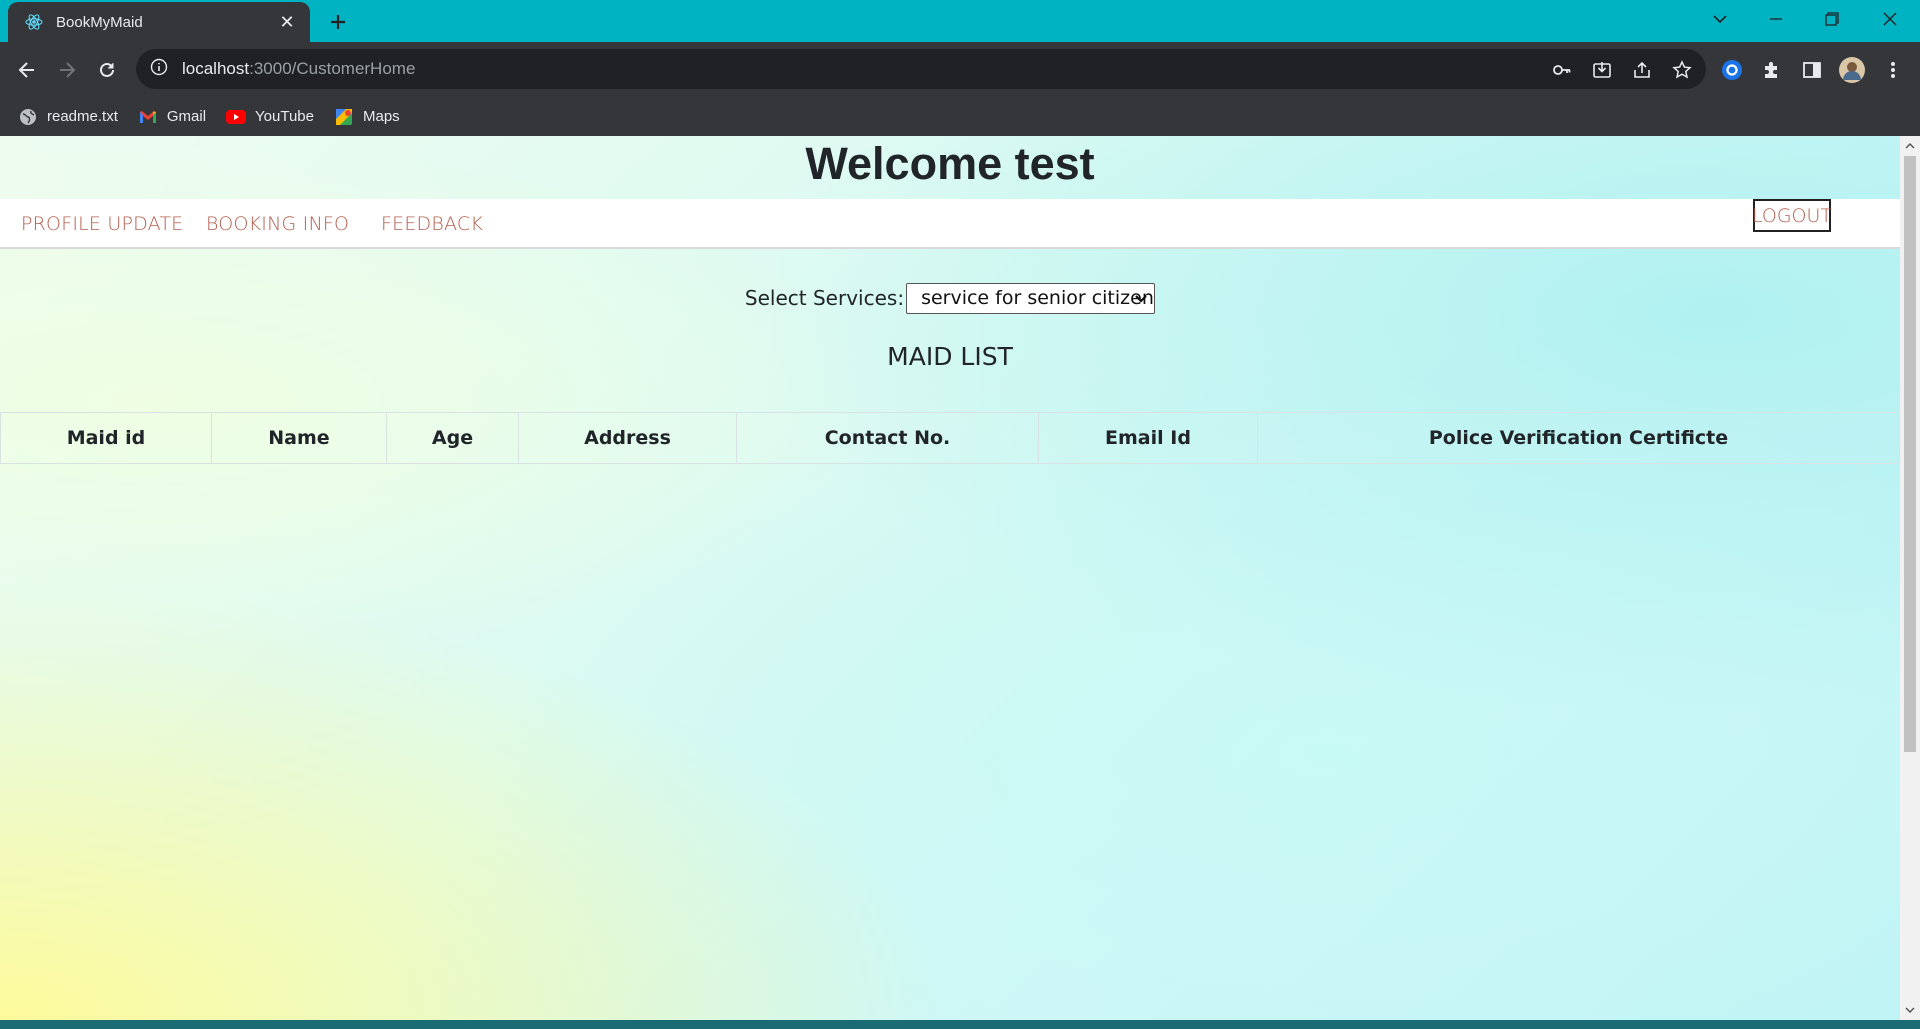 This screenshot has width=1920, height=1029. I want to click on nav-booking-info: BOOKING INFO, so click(277, 224).